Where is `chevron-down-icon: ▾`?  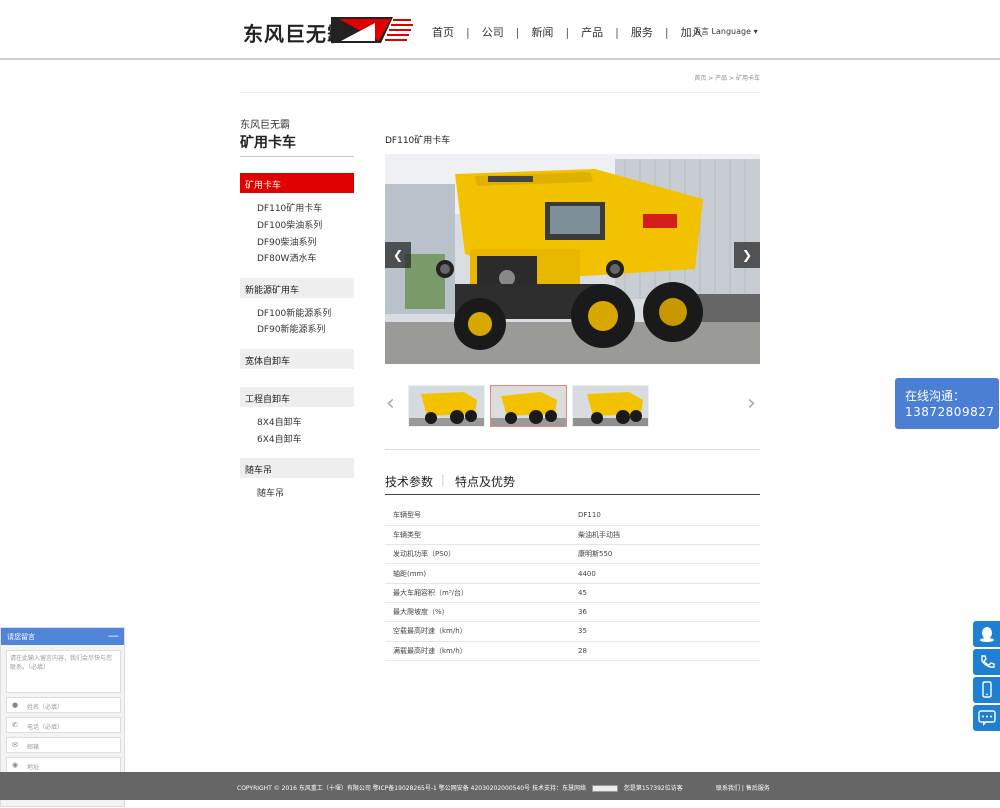 chevron-down-icon: ▾ is located at coordinates (755, 31).